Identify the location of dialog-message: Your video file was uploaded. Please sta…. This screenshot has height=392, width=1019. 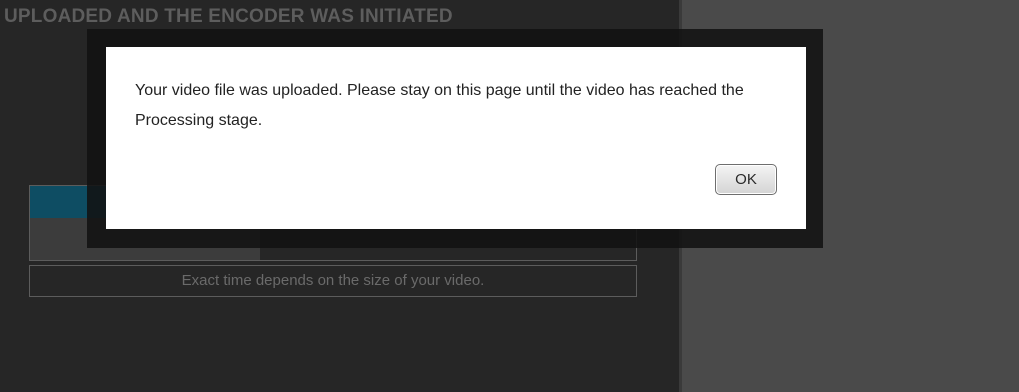
(439, 105).